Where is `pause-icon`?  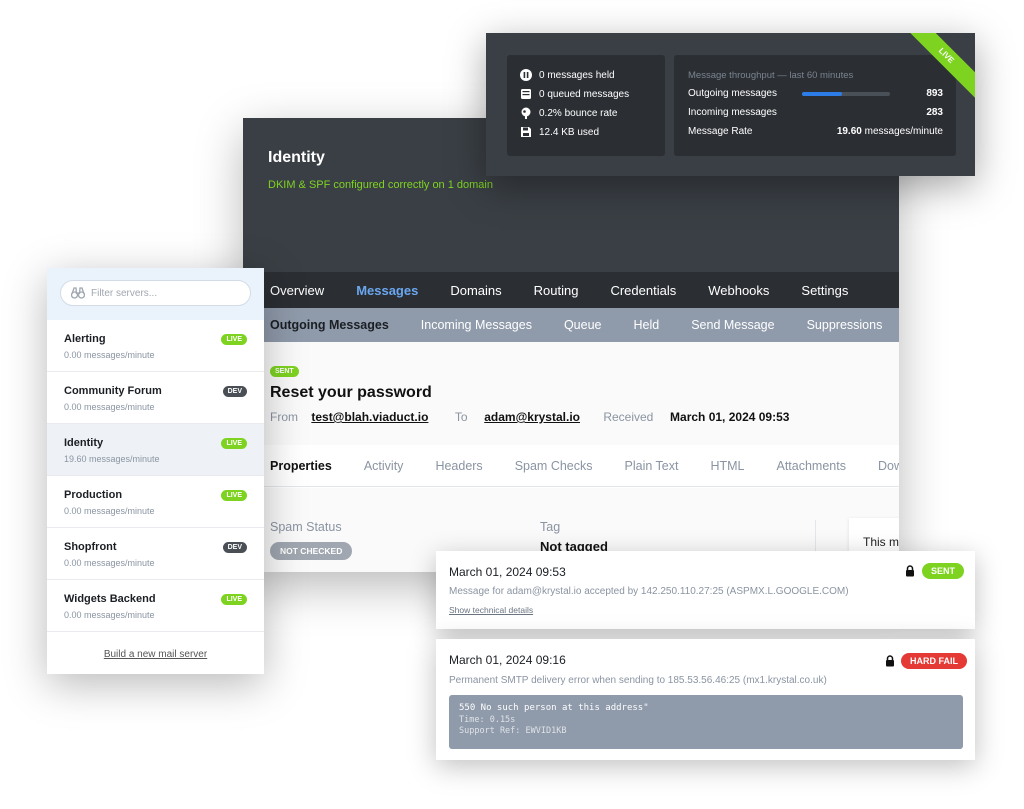 pause-icon is located at coordinates (526, 75).